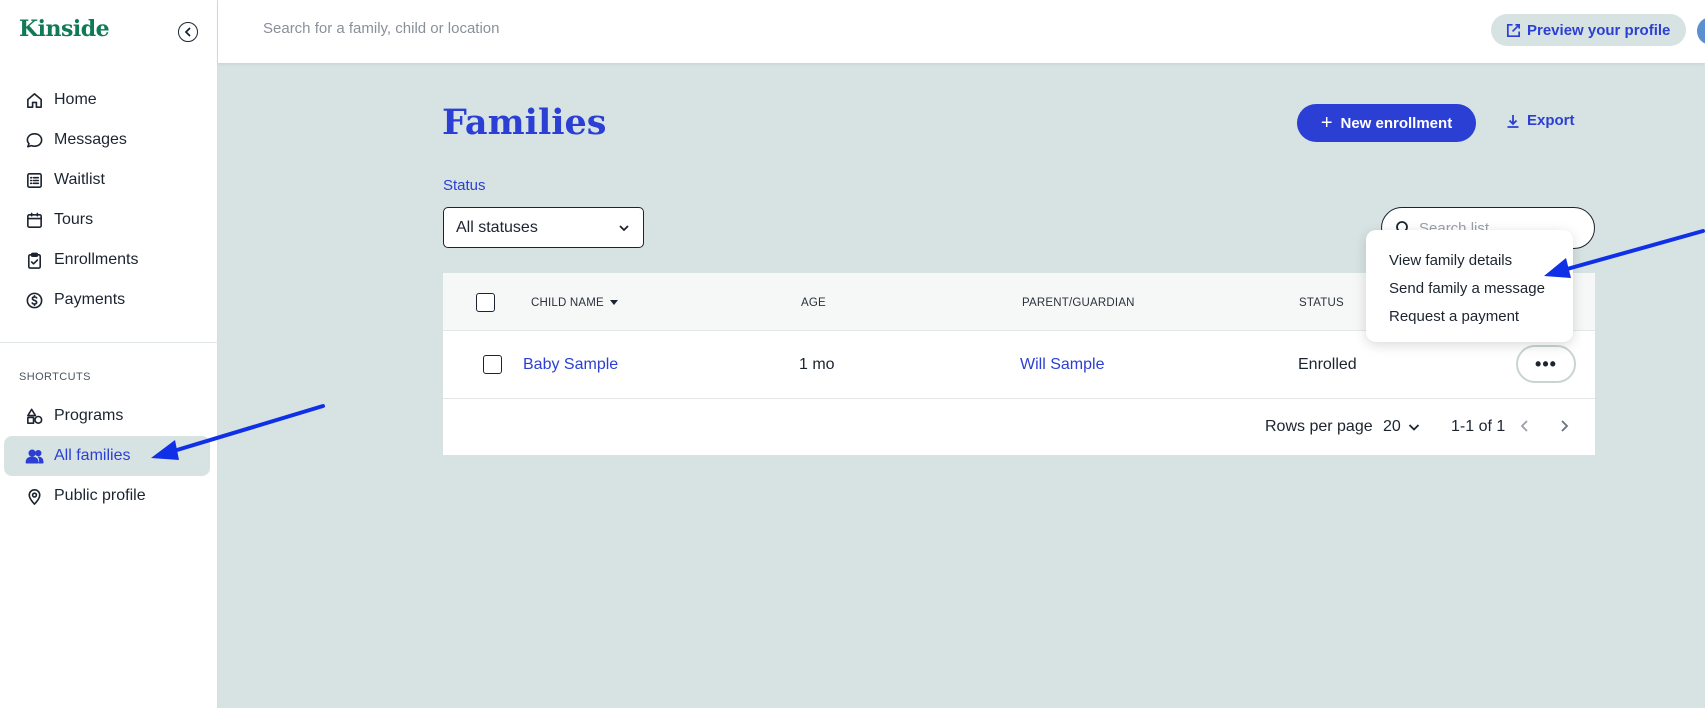 The height and width of the screenshot is (708, 1705). I want to click on status-filter-select: All statuses, so click(543, 227).